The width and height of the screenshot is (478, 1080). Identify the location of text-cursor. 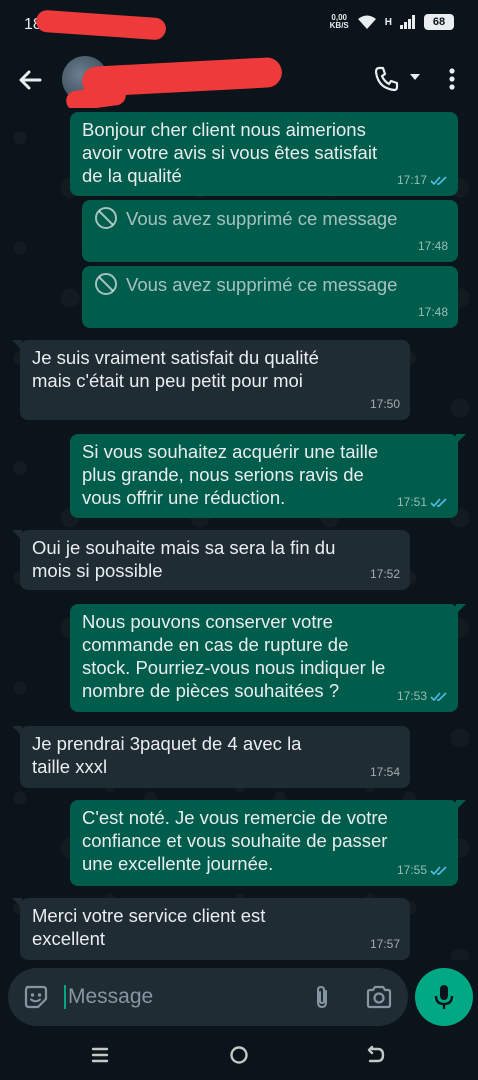
(65, 997).